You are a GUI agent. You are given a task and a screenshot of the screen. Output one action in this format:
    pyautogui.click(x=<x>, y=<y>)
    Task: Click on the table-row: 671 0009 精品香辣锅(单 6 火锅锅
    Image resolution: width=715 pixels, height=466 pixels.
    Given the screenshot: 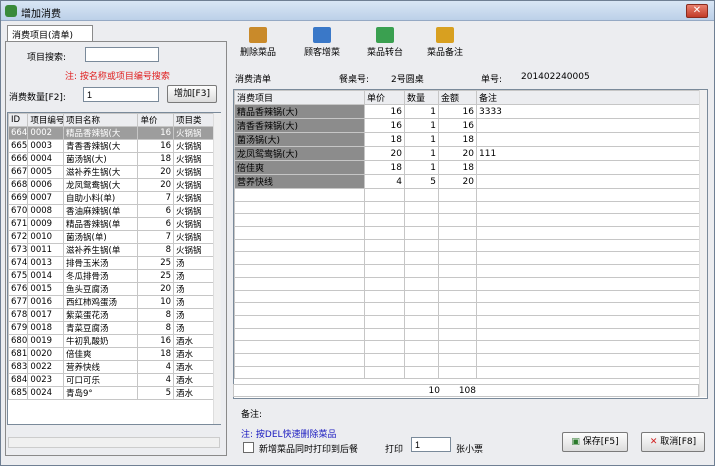 What is the action you would take?
    pyautogui.click(x=111, y=224)
    